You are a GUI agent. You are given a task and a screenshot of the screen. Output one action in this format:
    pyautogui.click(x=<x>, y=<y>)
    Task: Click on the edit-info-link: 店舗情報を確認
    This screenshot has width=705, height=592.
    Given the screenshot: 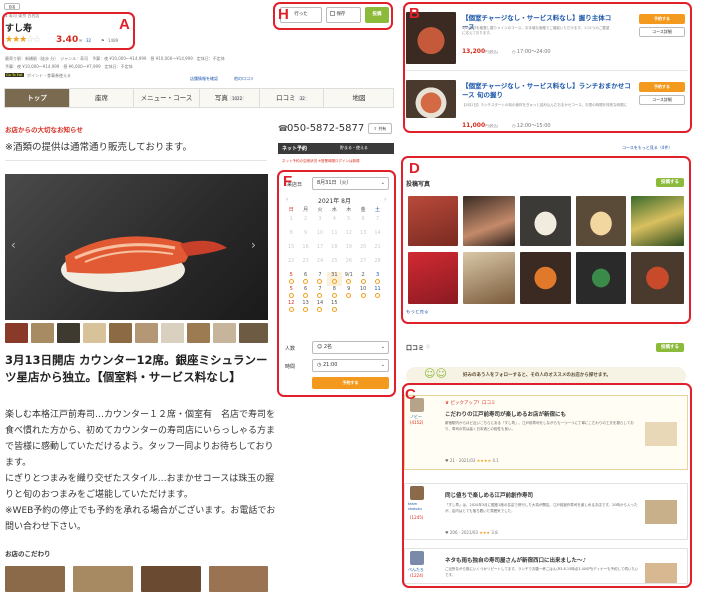 What is the action you would take?
    pyautogui.click(x=204, y=79)
    